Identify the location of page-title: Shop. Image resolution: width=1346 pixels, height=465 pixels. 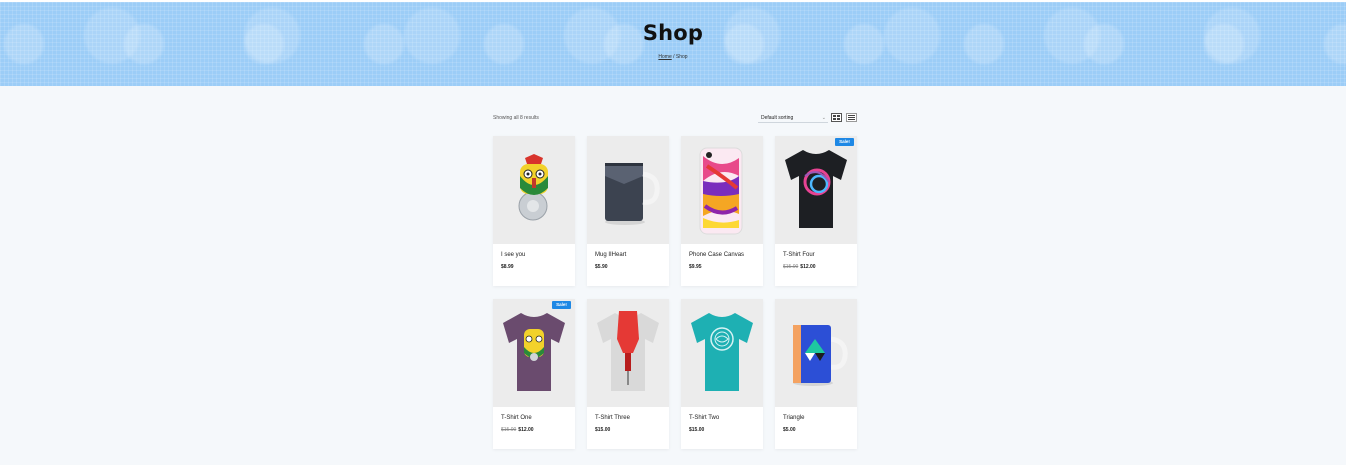
(673, 33).